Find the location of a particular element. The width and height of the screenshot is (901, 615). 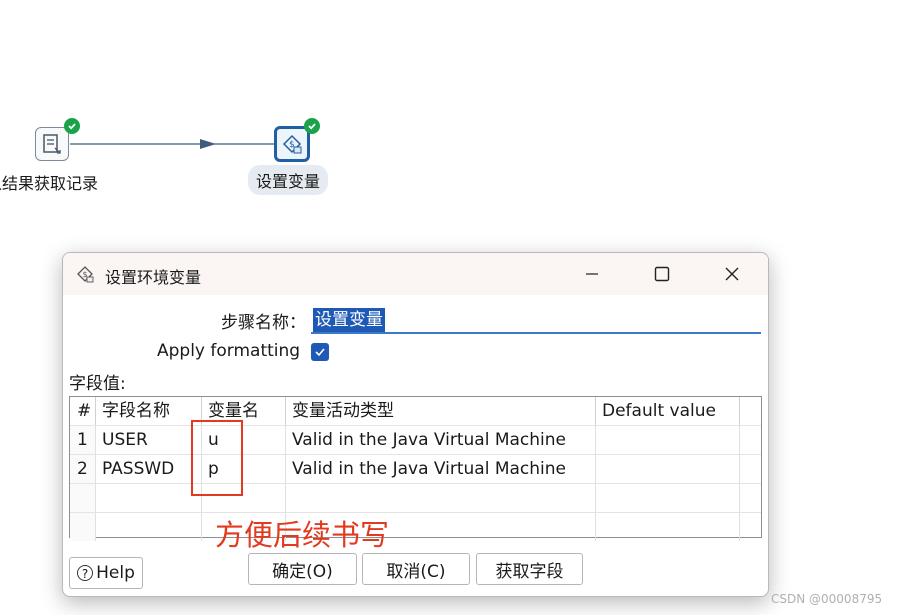

table-header-row: ^ # 字段名称 变量名 变量活动类型 Default value is located at coordinates (415, 411).